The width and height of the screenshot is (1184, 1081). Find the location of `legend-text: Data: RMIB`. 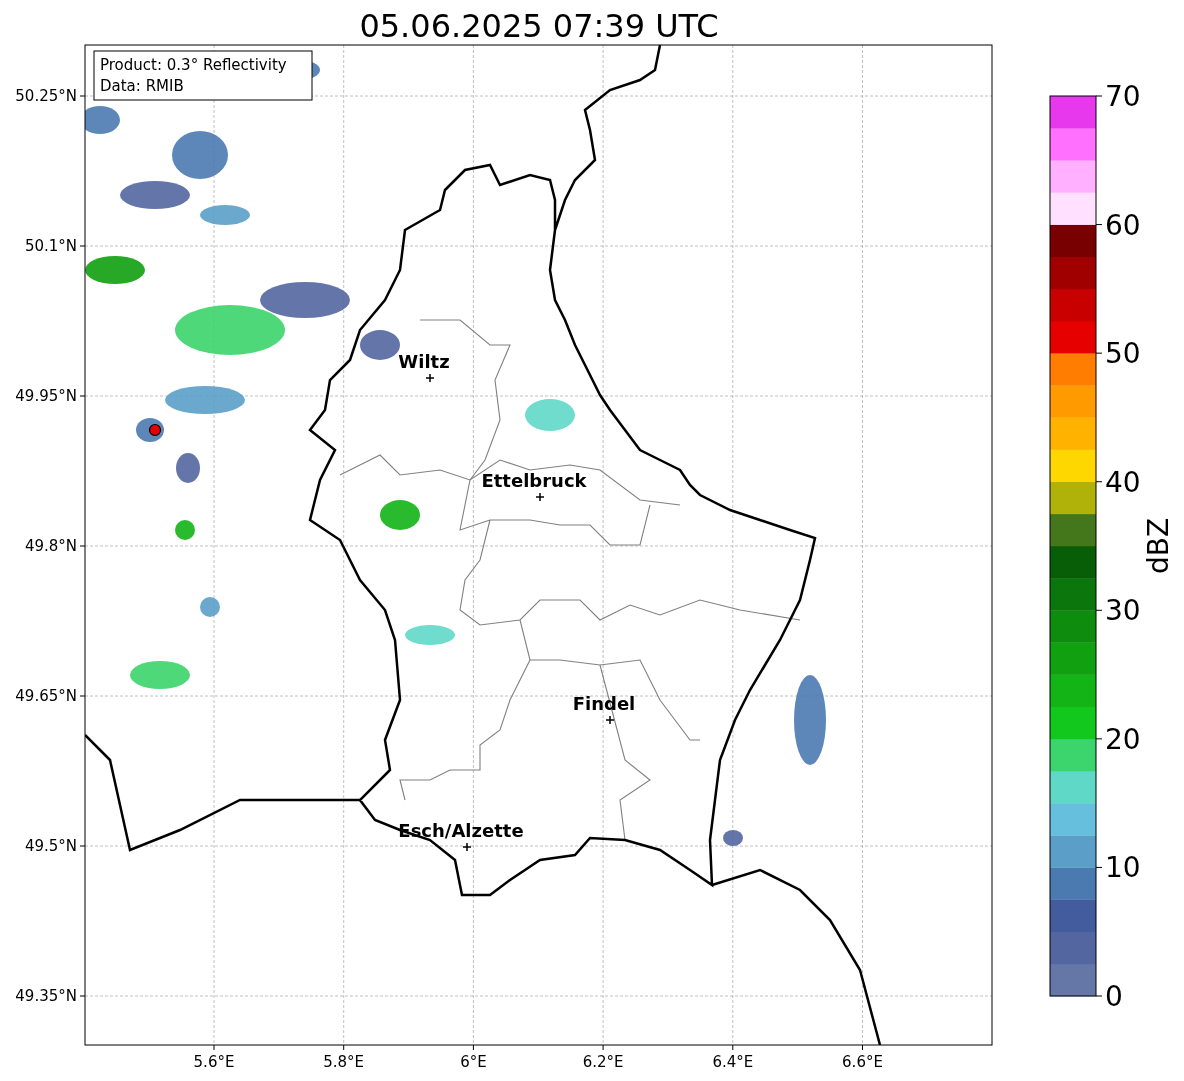

legend-text: Data: RMIB is located at coordinates (142, 86).